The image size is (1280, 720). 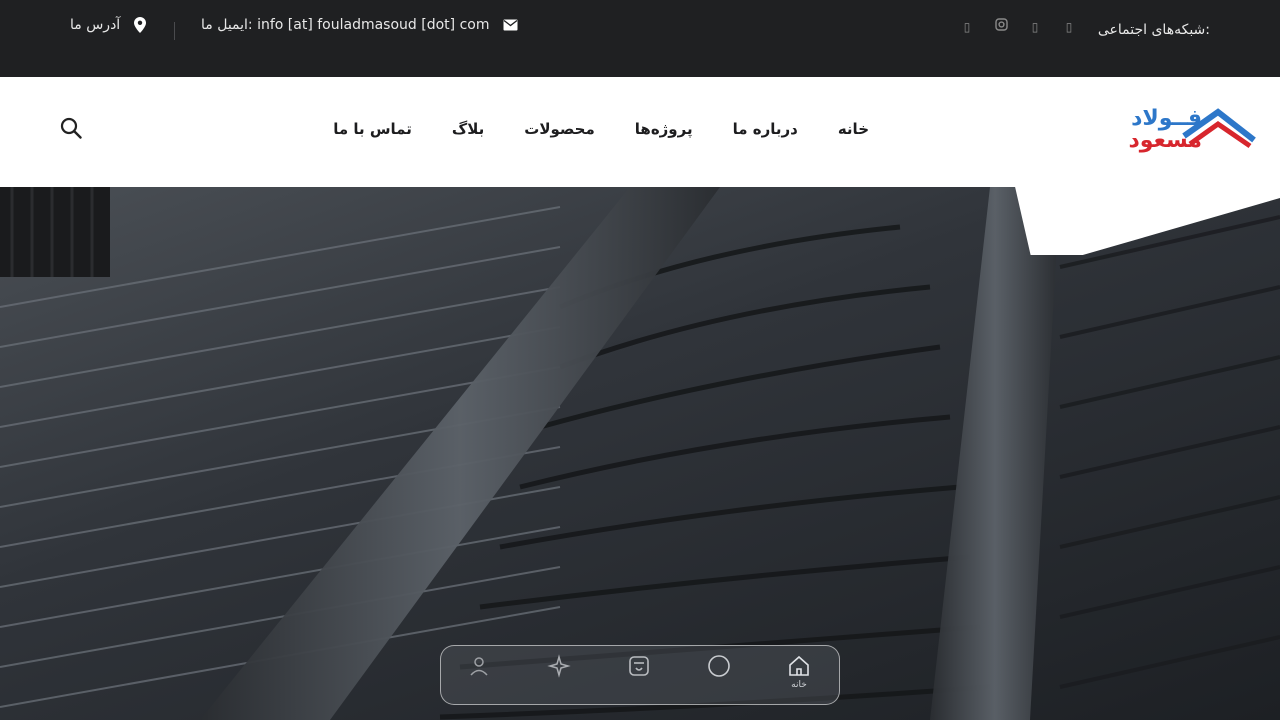 I want to click on search-button, so click(x=72, y=129).